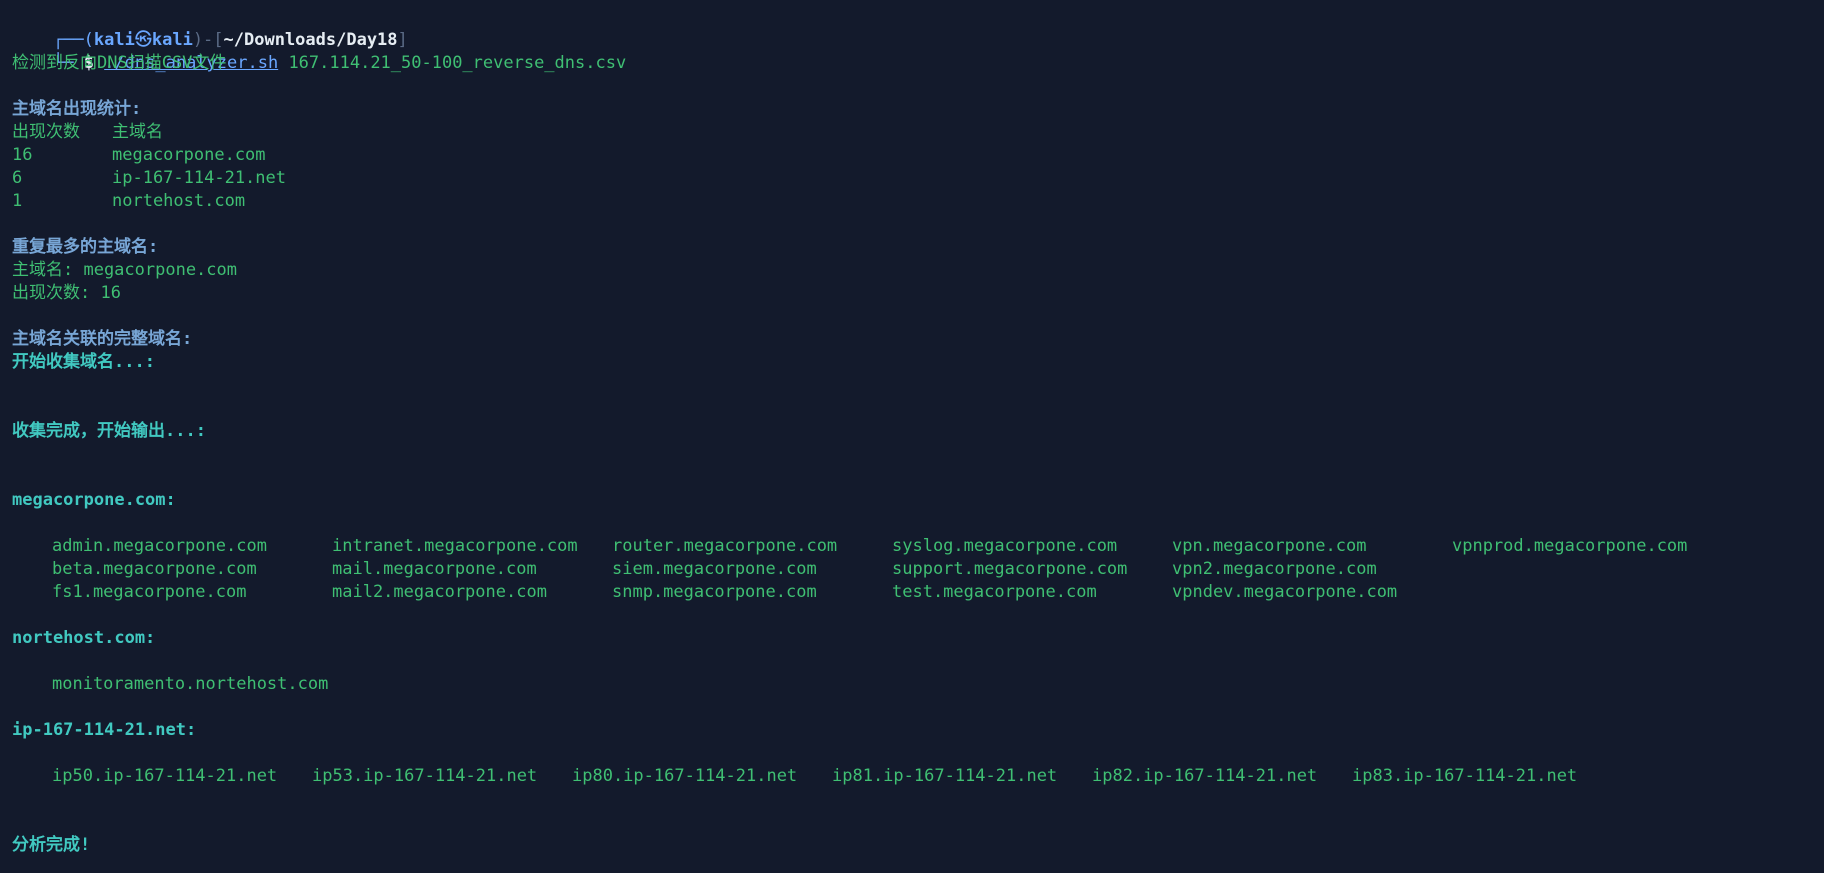 This screenshot has height=873, width=1824. What do you see at coordinates (22, 155) in the screenshot?
I see `stats-row-count: 16` at bounding box center [22, 155].